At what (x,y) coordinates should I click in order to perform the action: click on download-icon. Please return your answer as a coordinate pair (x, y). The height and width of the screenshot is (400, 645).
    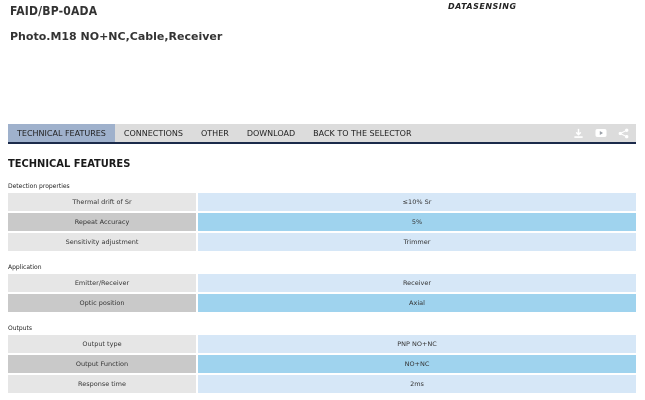
    Looking at the image, I should click on (578, 133).